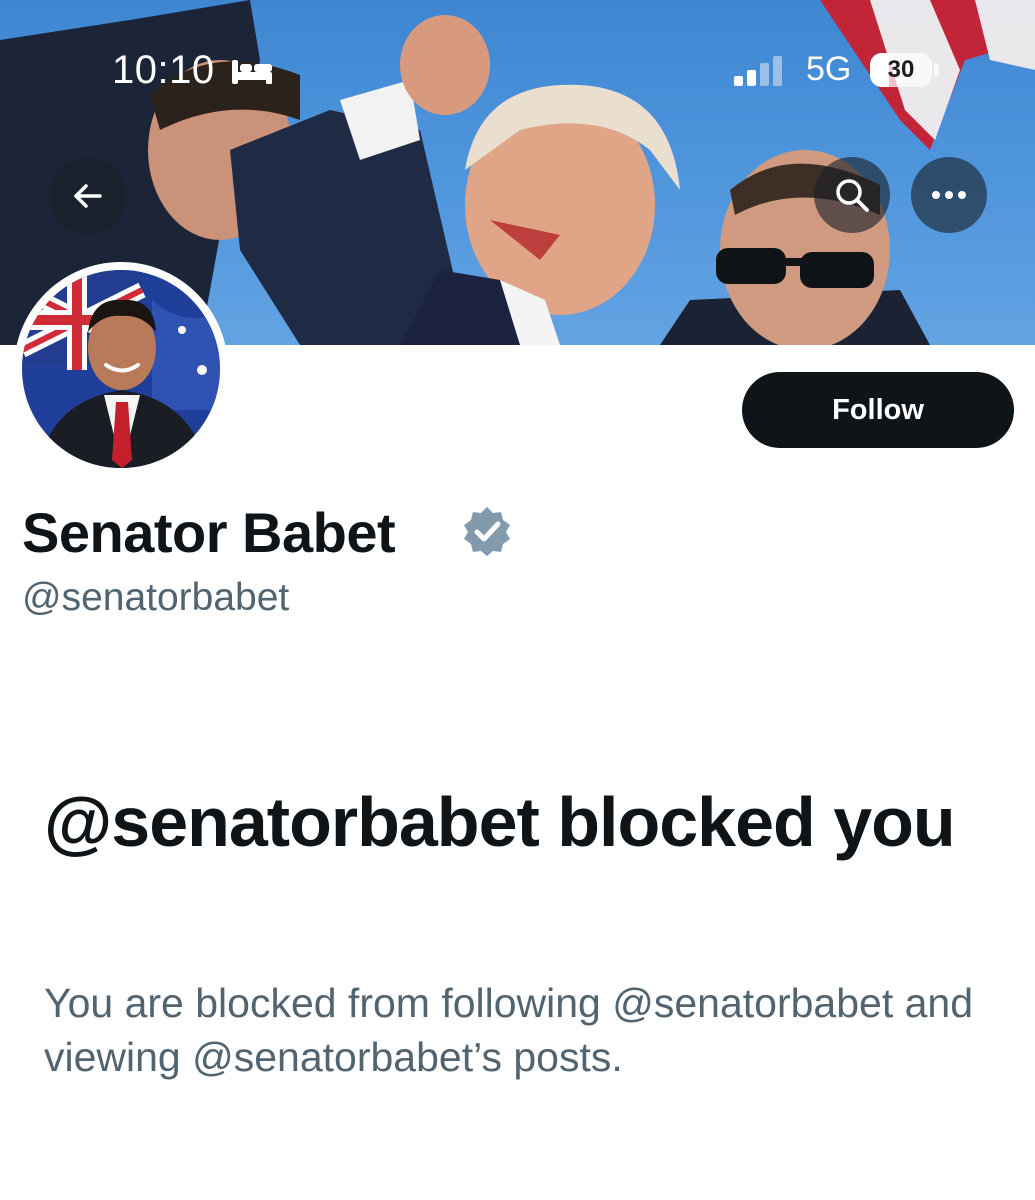 The width and height of the screenshot is (1035, 1200). I want to click on cellular-signal-icon, so click(758, 71).